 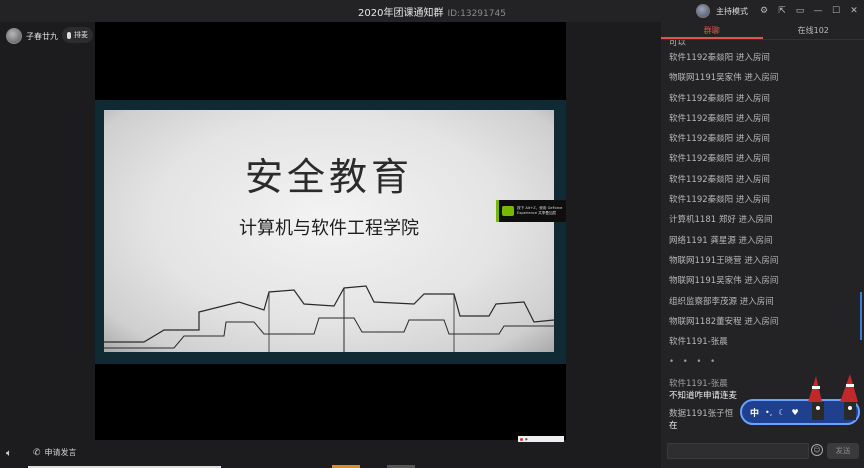 I want to click on city-sketch-decoration, so click(x=329, y=318).